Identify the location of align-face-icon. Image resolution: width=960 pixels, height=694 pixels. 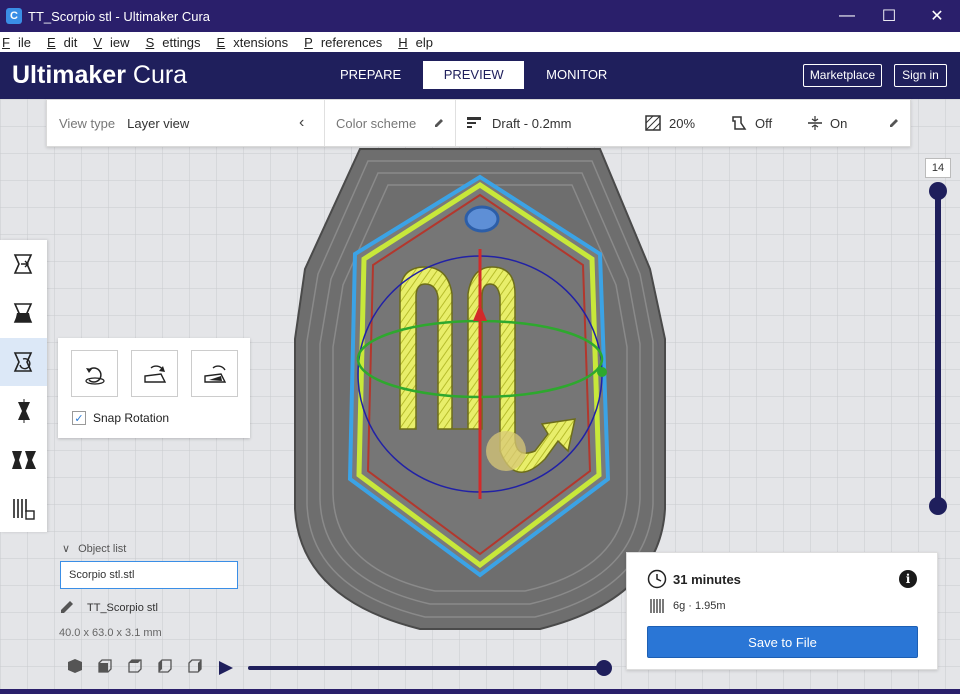
(214, 373).